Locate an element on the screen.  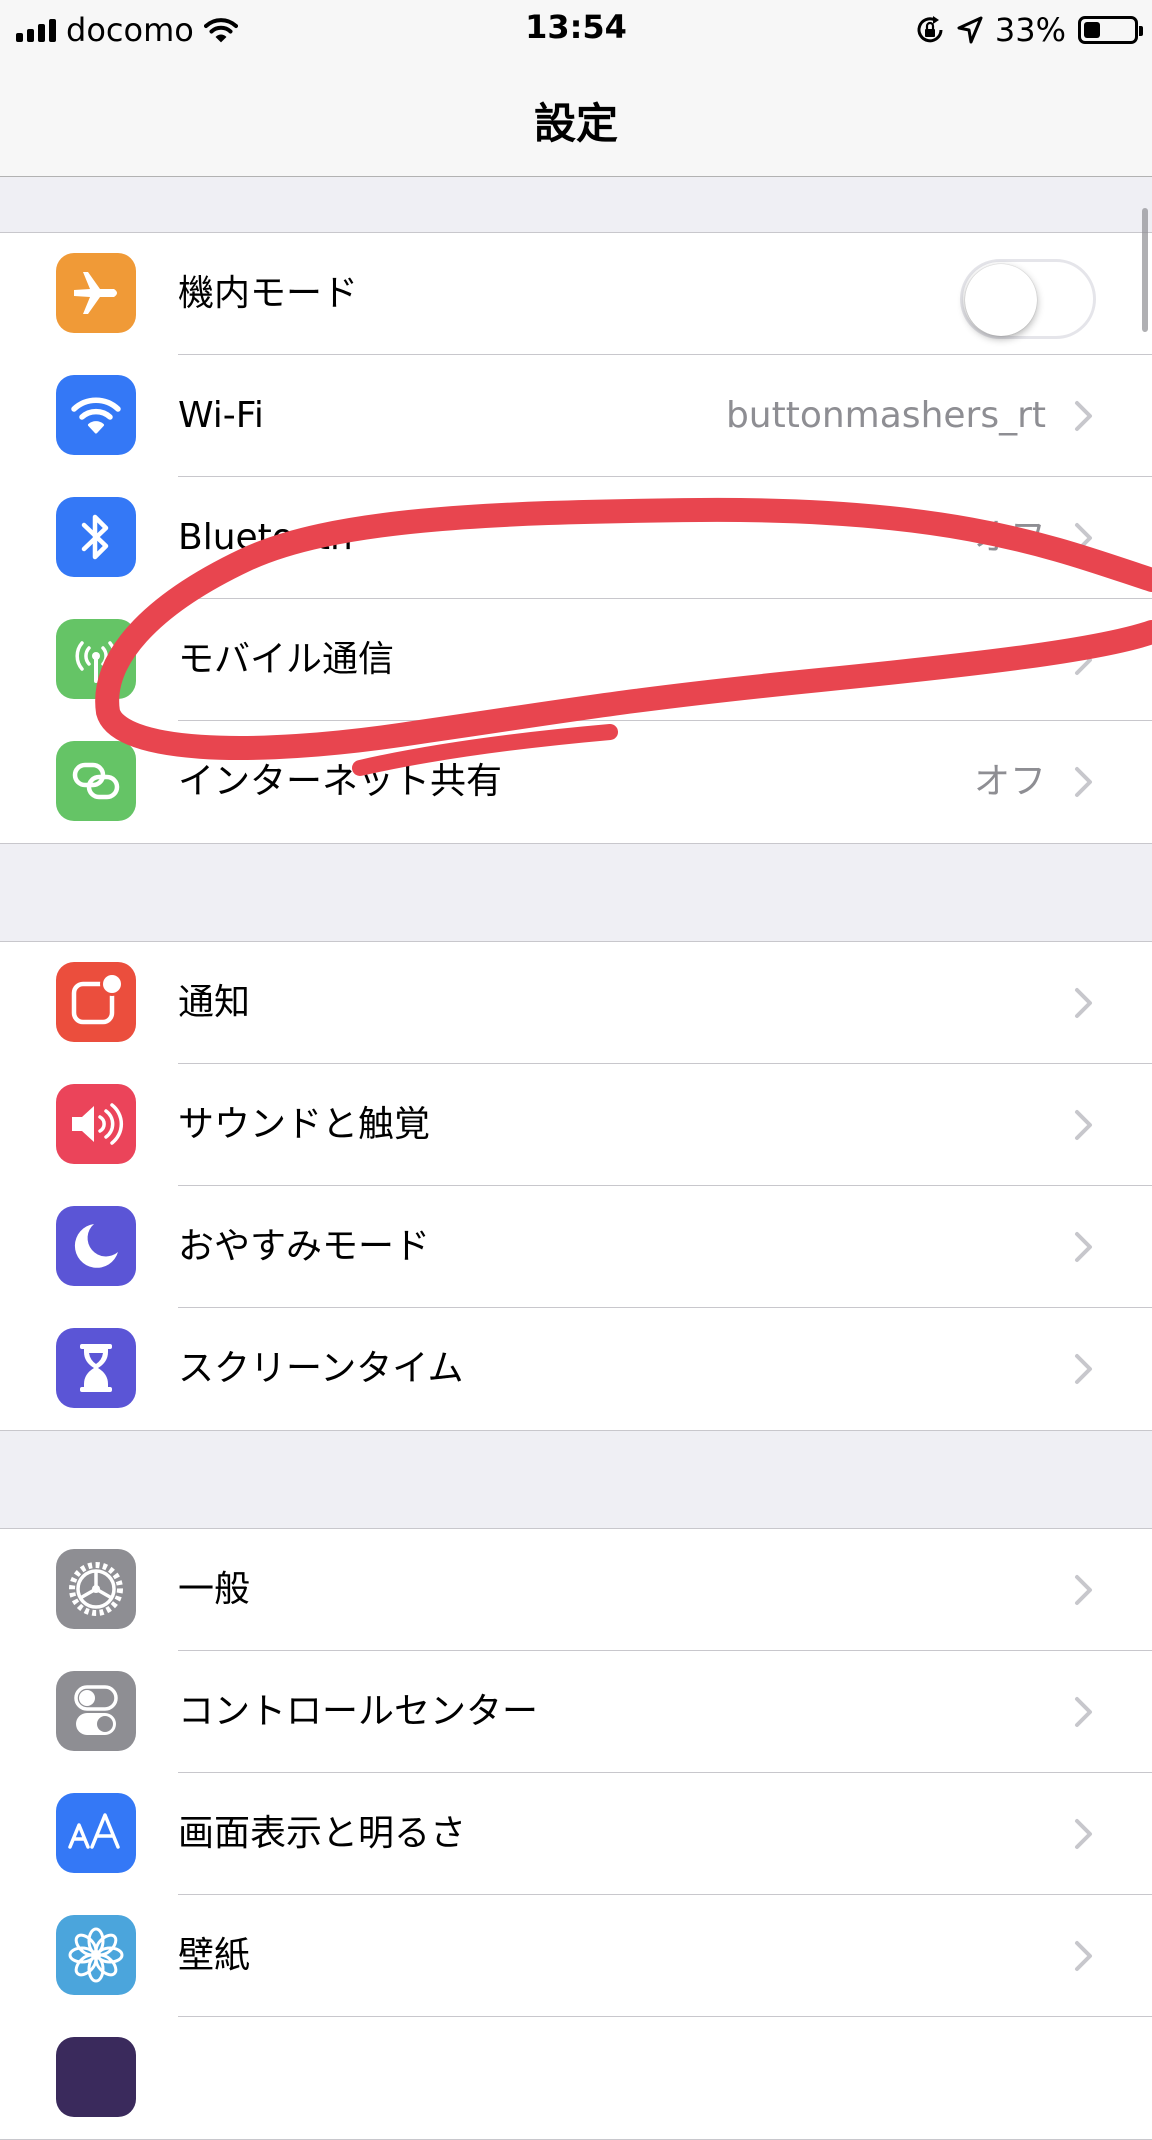
app-icon is located at coordinates (96, 2077).